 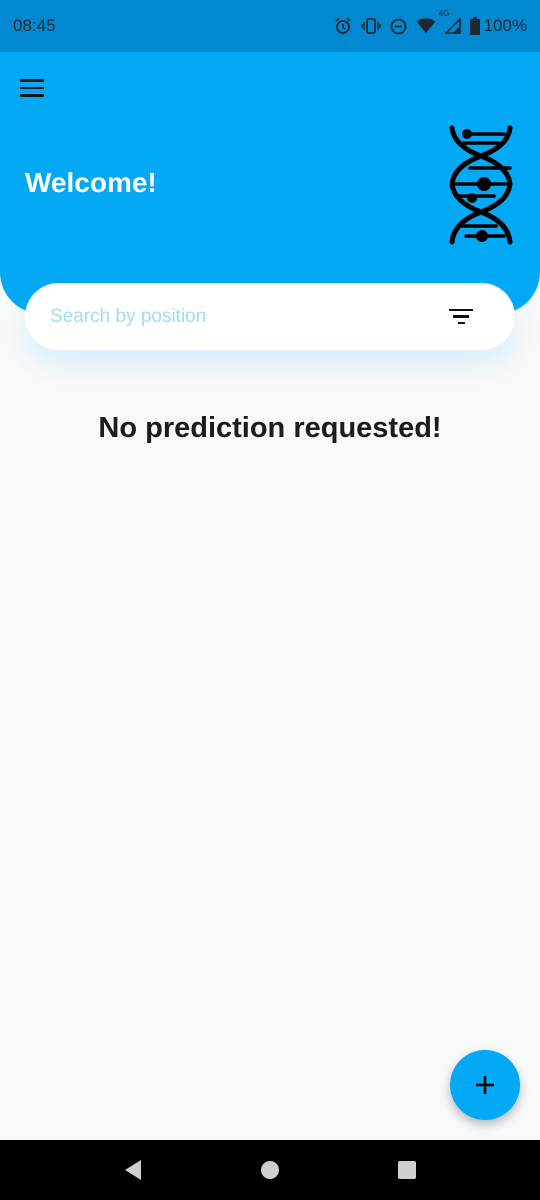 What do you see at coordinates (343, 26) in the screenshot?
I see `alarm-icon` at bounding box center [343, 26].